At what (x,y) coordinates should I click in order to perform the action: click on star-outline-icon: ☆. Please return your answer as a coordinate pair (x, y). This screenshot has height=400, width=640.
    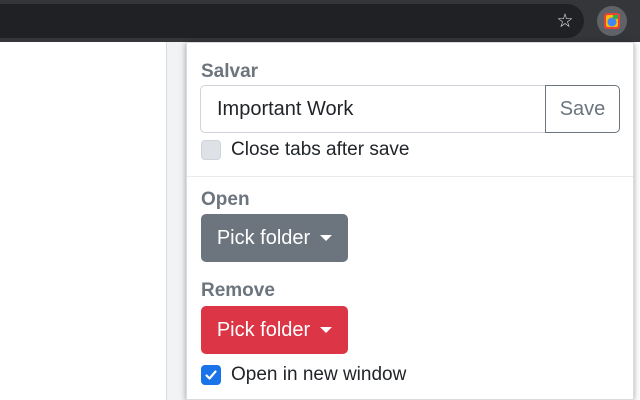
    Looking at the image, I should click on (565, 21).